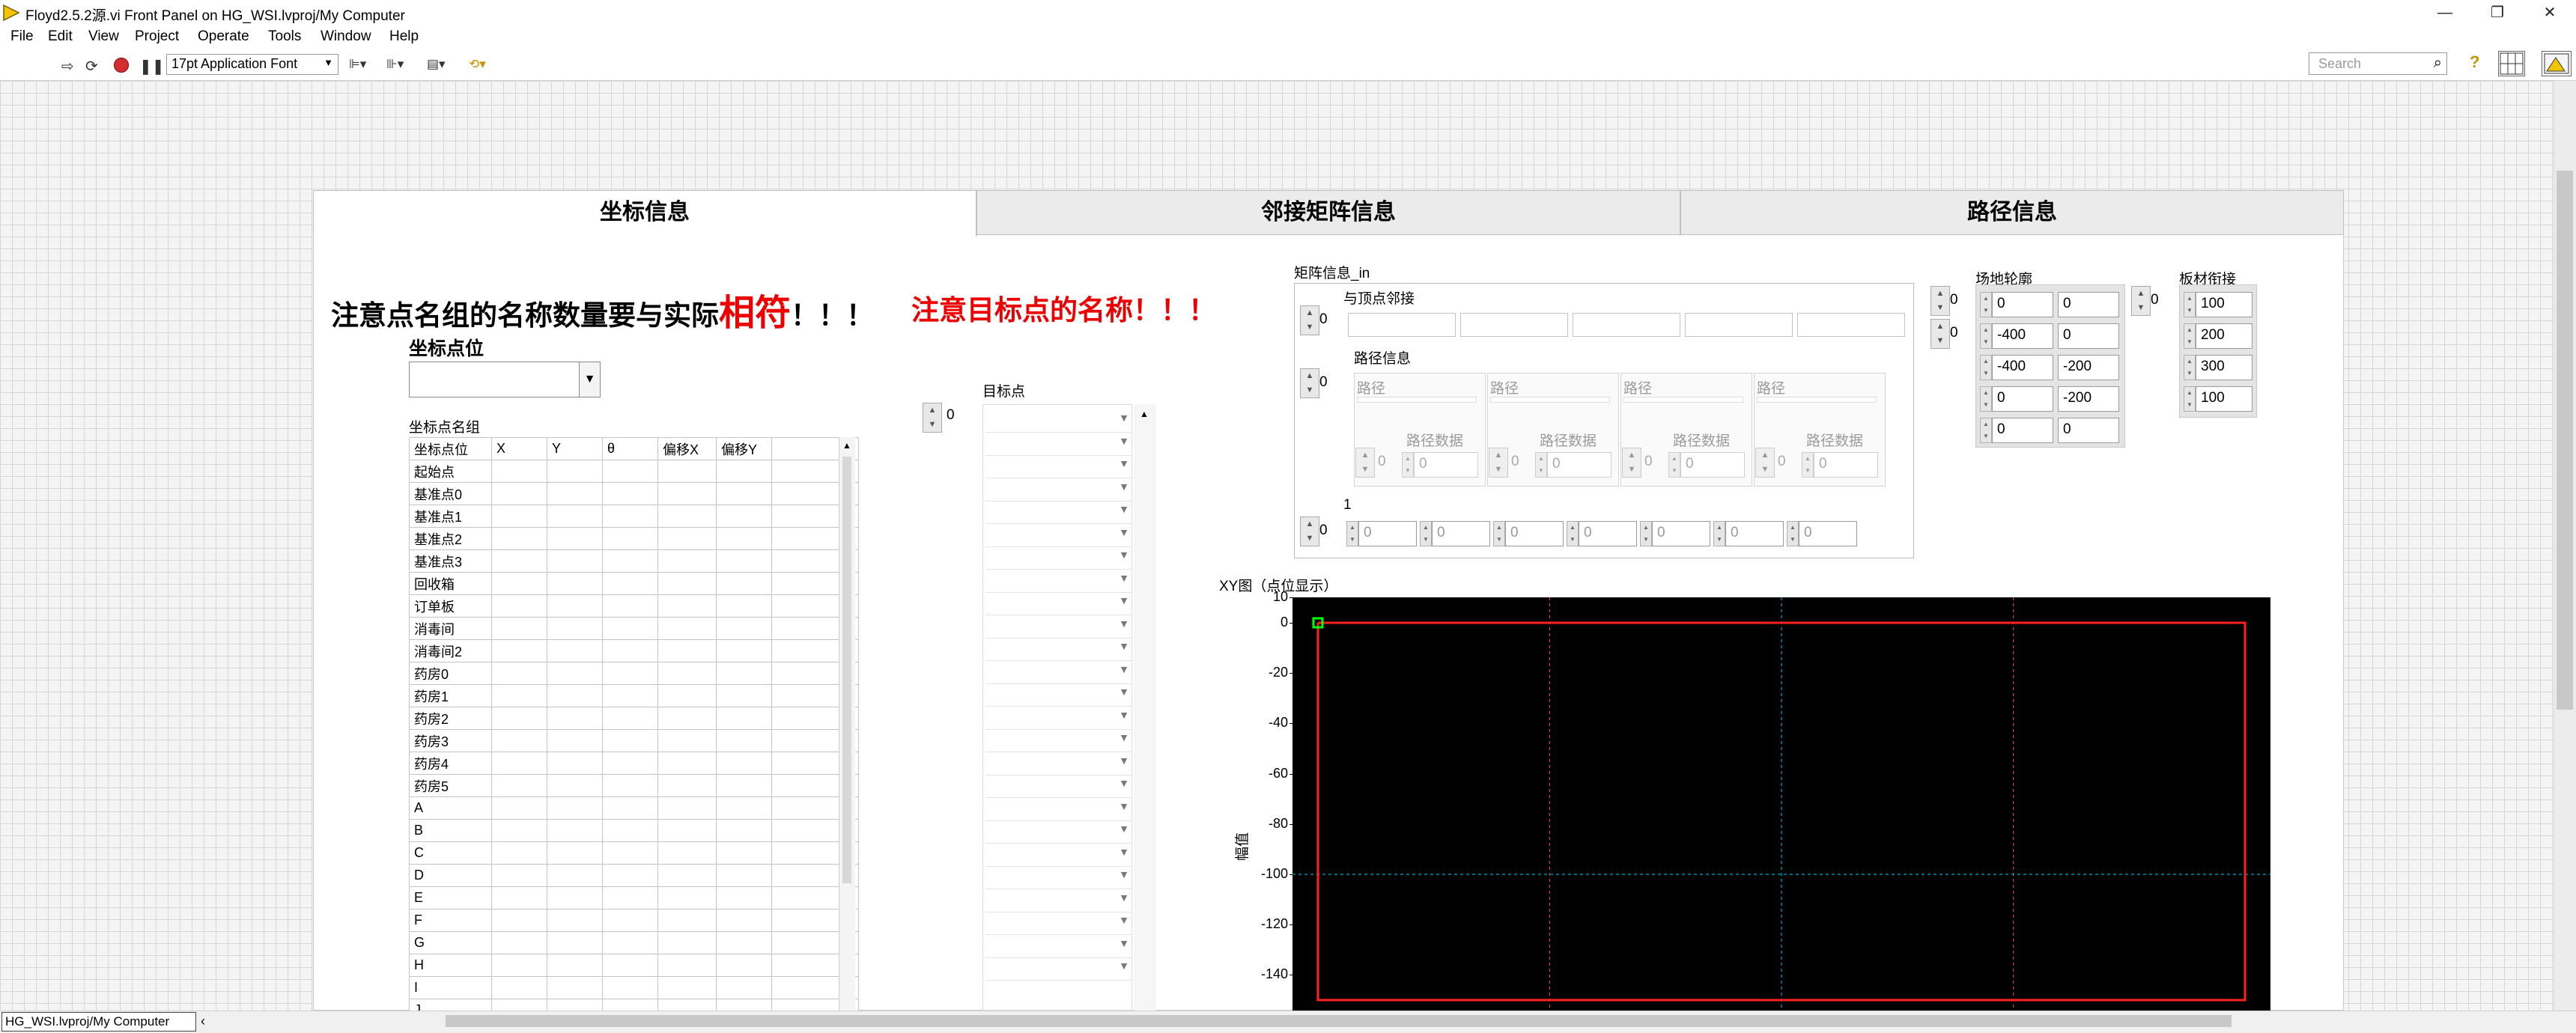 The height and width of the screenshot is (1033, 2576). Describe the element at coordinates (450, 740) in the screenshot. I see `point-name-cell: 药房3` at that location.